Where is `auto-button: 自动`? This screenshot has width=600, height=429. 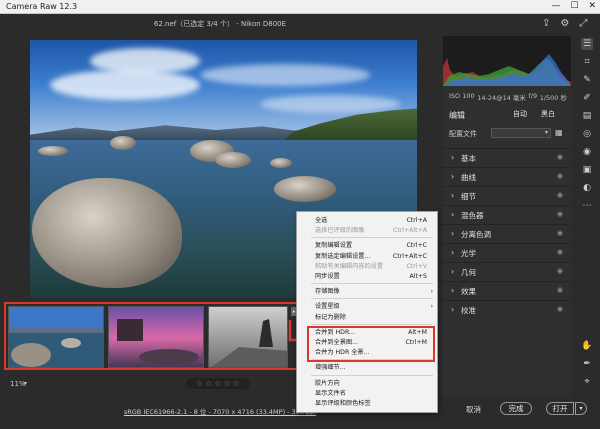 auto-button: 自动 is located at coordinates (520, 114).